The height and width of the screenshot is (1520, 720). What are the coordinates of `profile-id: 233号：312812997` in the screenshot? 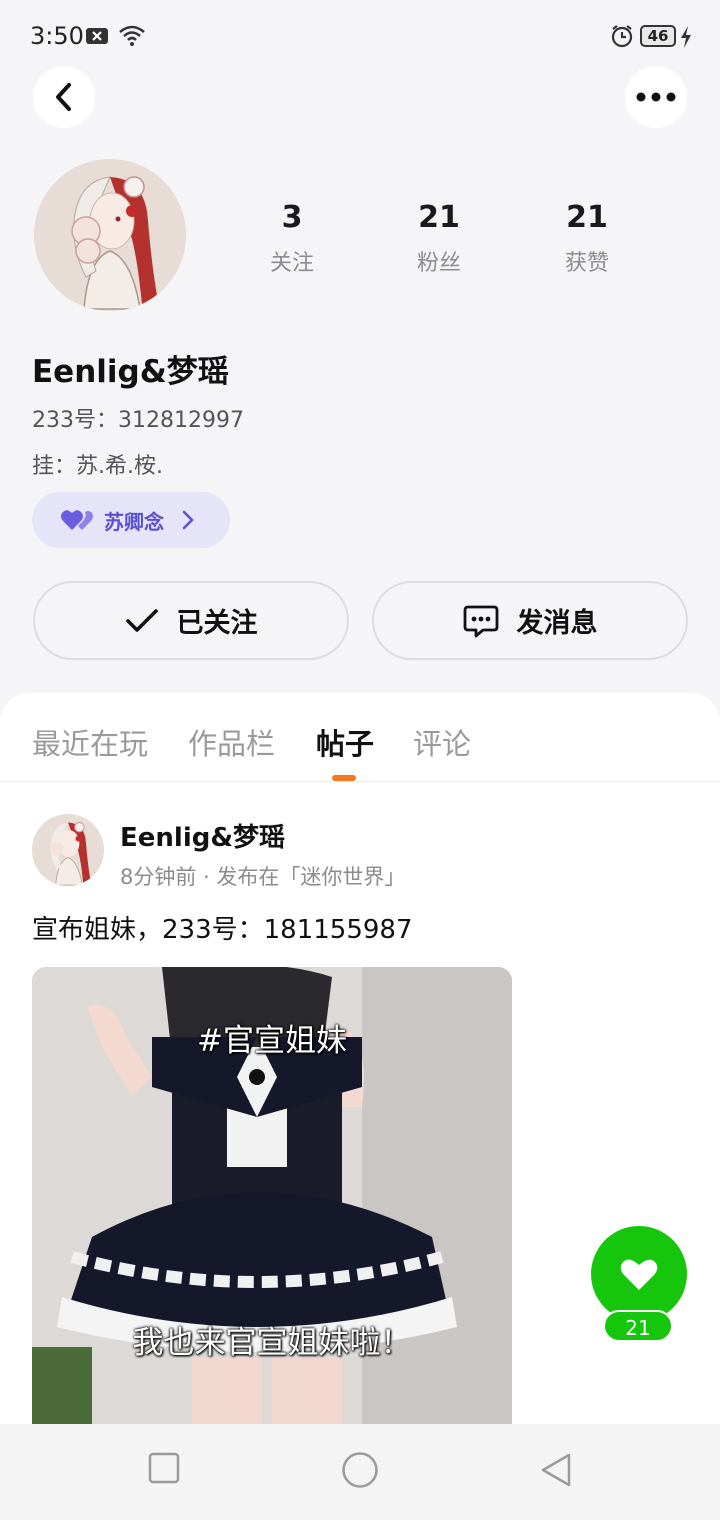 It's located at (138, 420).